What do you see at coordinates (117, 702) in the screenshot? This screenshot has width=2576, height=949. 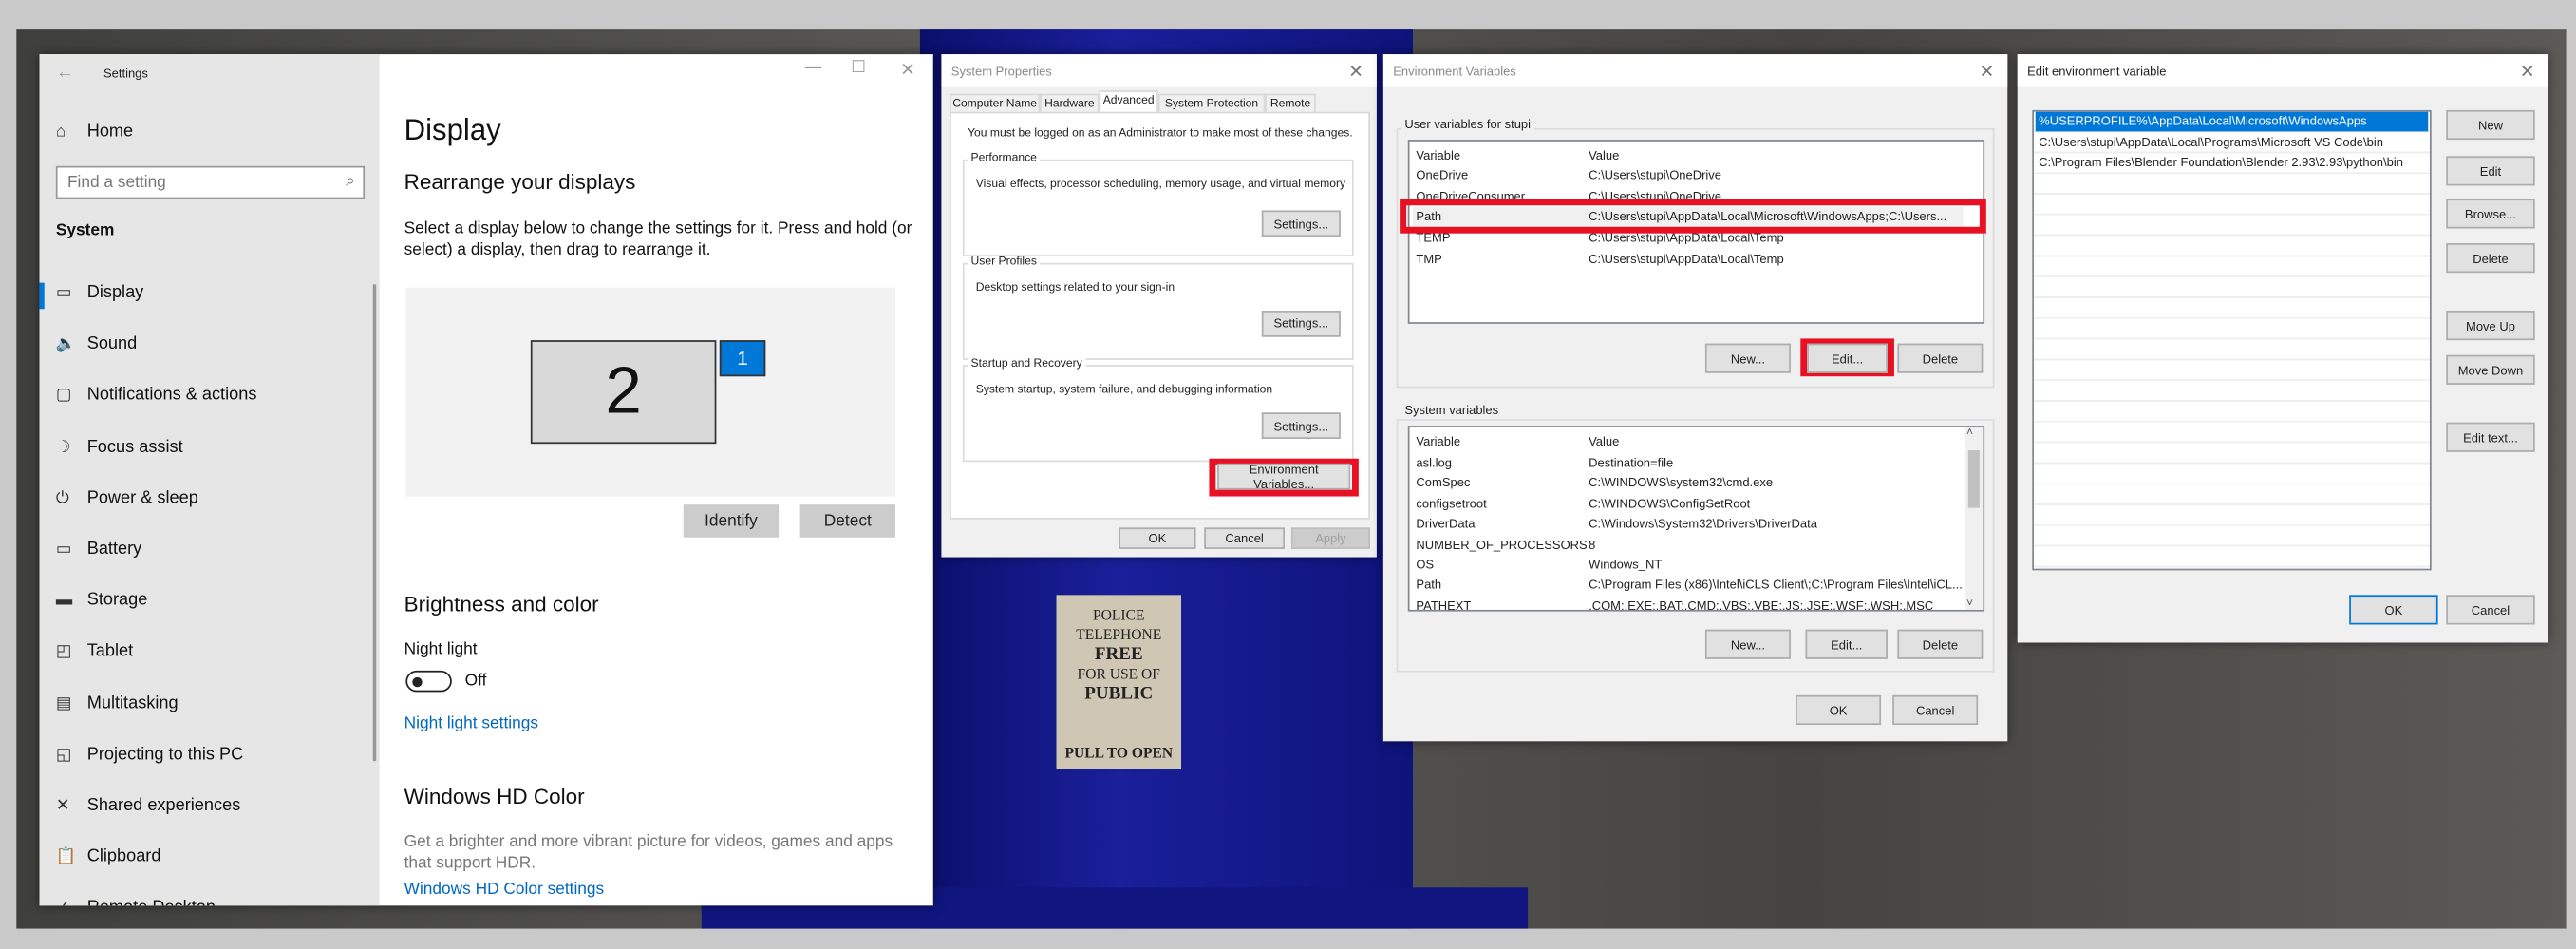 I see `sidebar-item-multitasking: ▤ Multitasking` at bounding box center [117, 702].